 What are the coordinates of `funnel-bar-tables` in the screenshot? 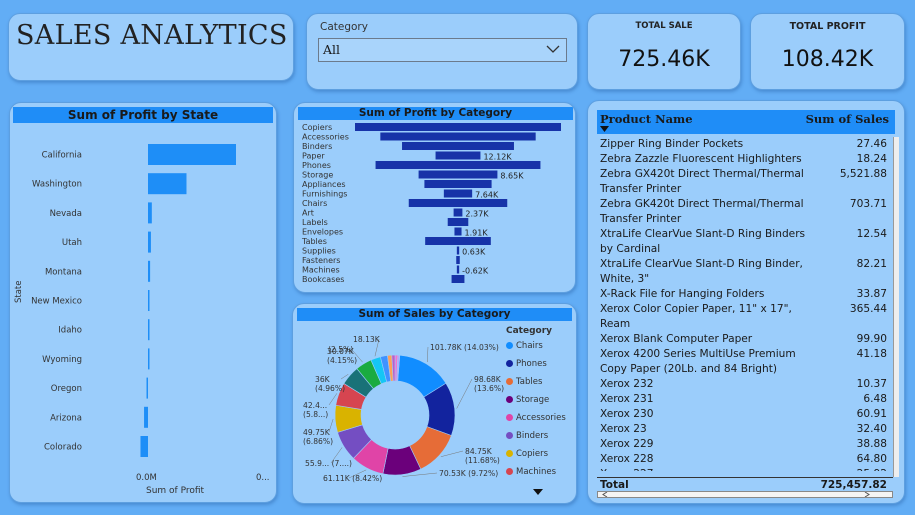 It's located at (458, 241).